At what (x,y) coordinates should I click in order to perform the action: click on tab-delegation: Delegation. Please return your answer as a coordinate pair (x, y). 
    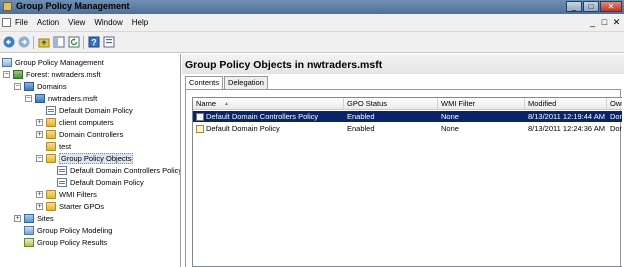
    Looking at the image, I should click on (246, 82).